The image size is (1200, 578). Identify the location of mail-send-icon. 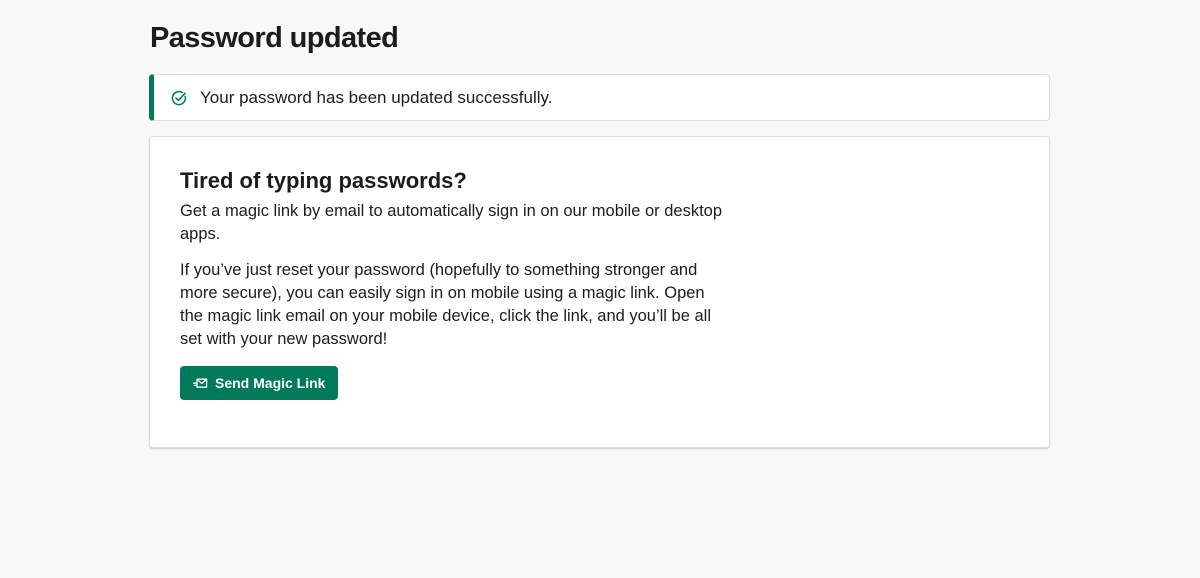
(200, 383).